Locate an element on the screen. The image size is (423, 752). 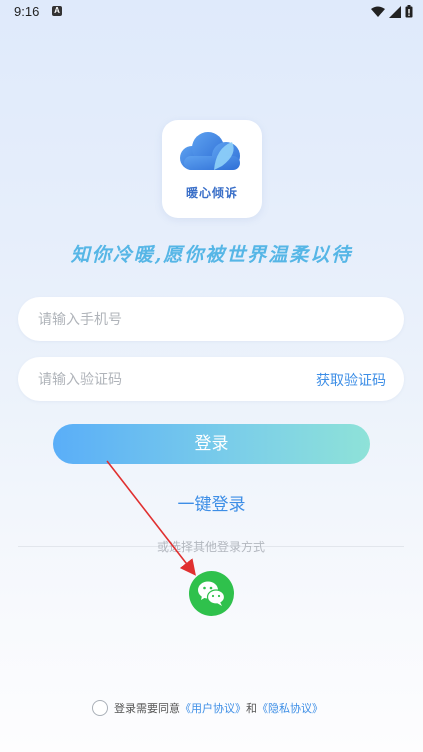
other-login-divider: 或选择其他登录方式 is located at coordinates (211, 546).